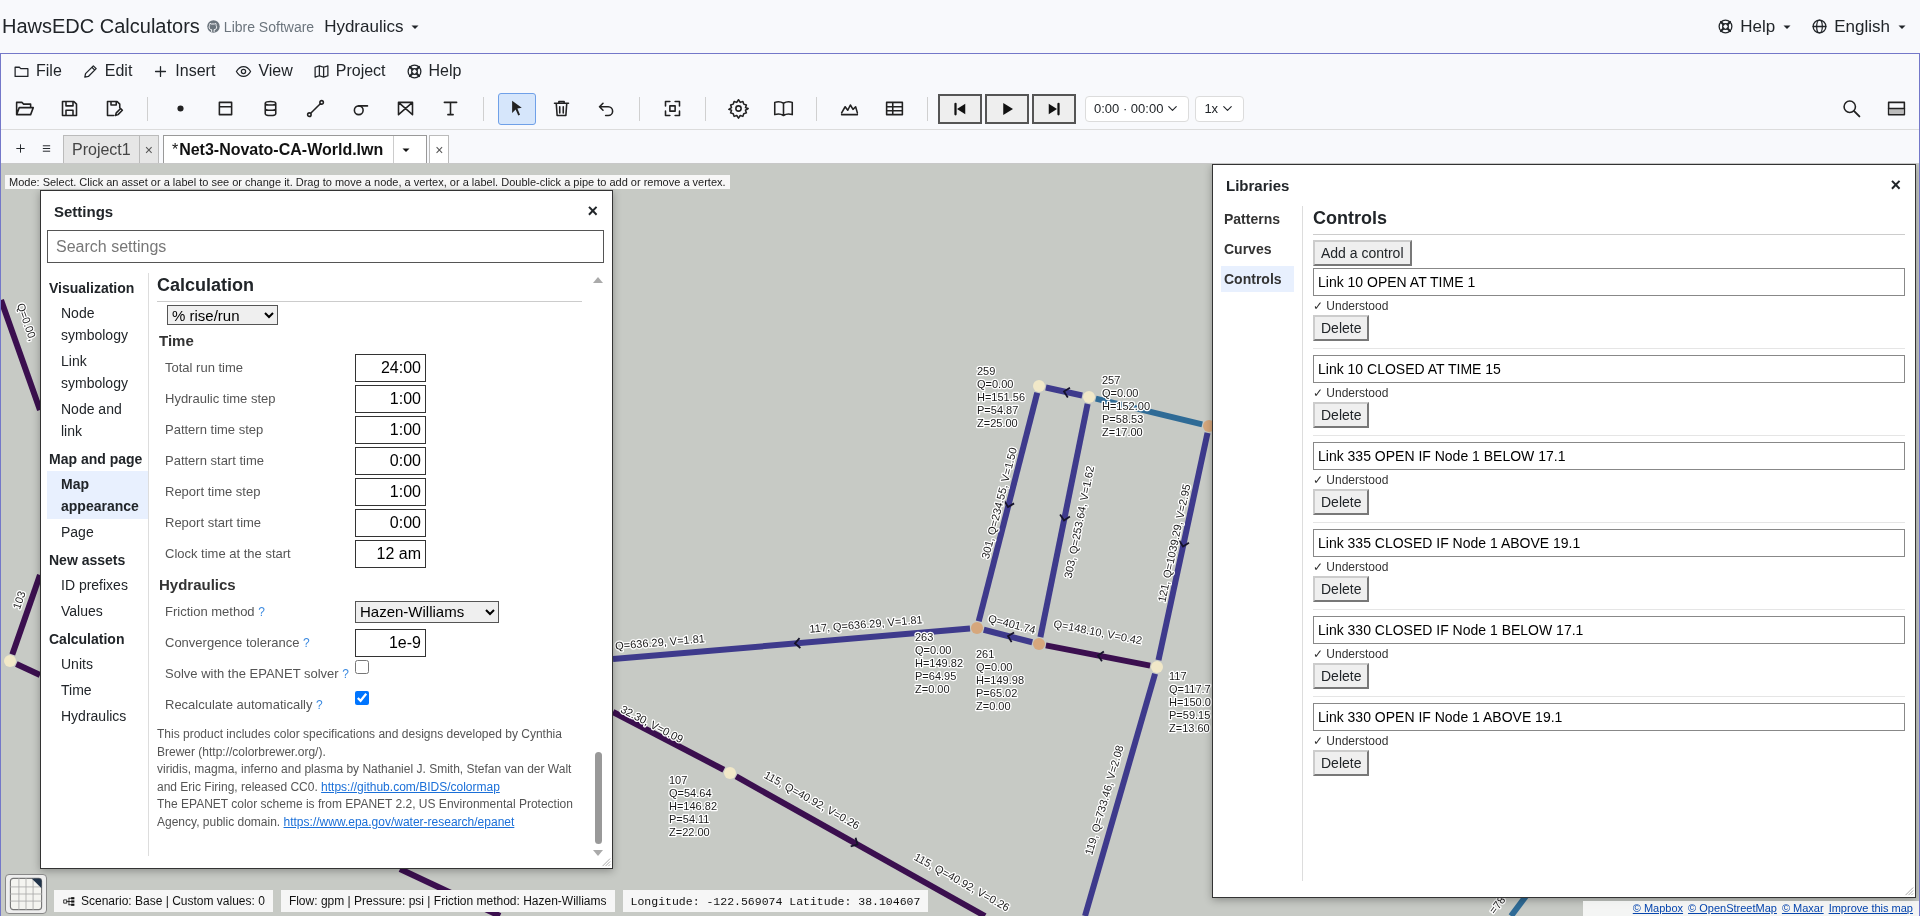 This screenshot has width=1920, height=916. What do you see at coordinates (390, 642) in the screenshot?
I see `input-field: 1e-9` at bounding box center [390, 642].